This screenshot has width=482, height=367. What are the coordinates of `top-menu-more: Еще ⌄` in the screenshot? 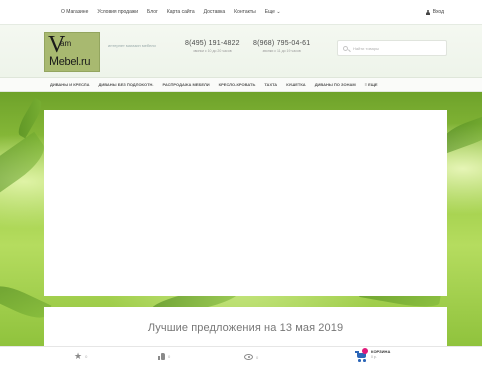 It's located at (273, 12).